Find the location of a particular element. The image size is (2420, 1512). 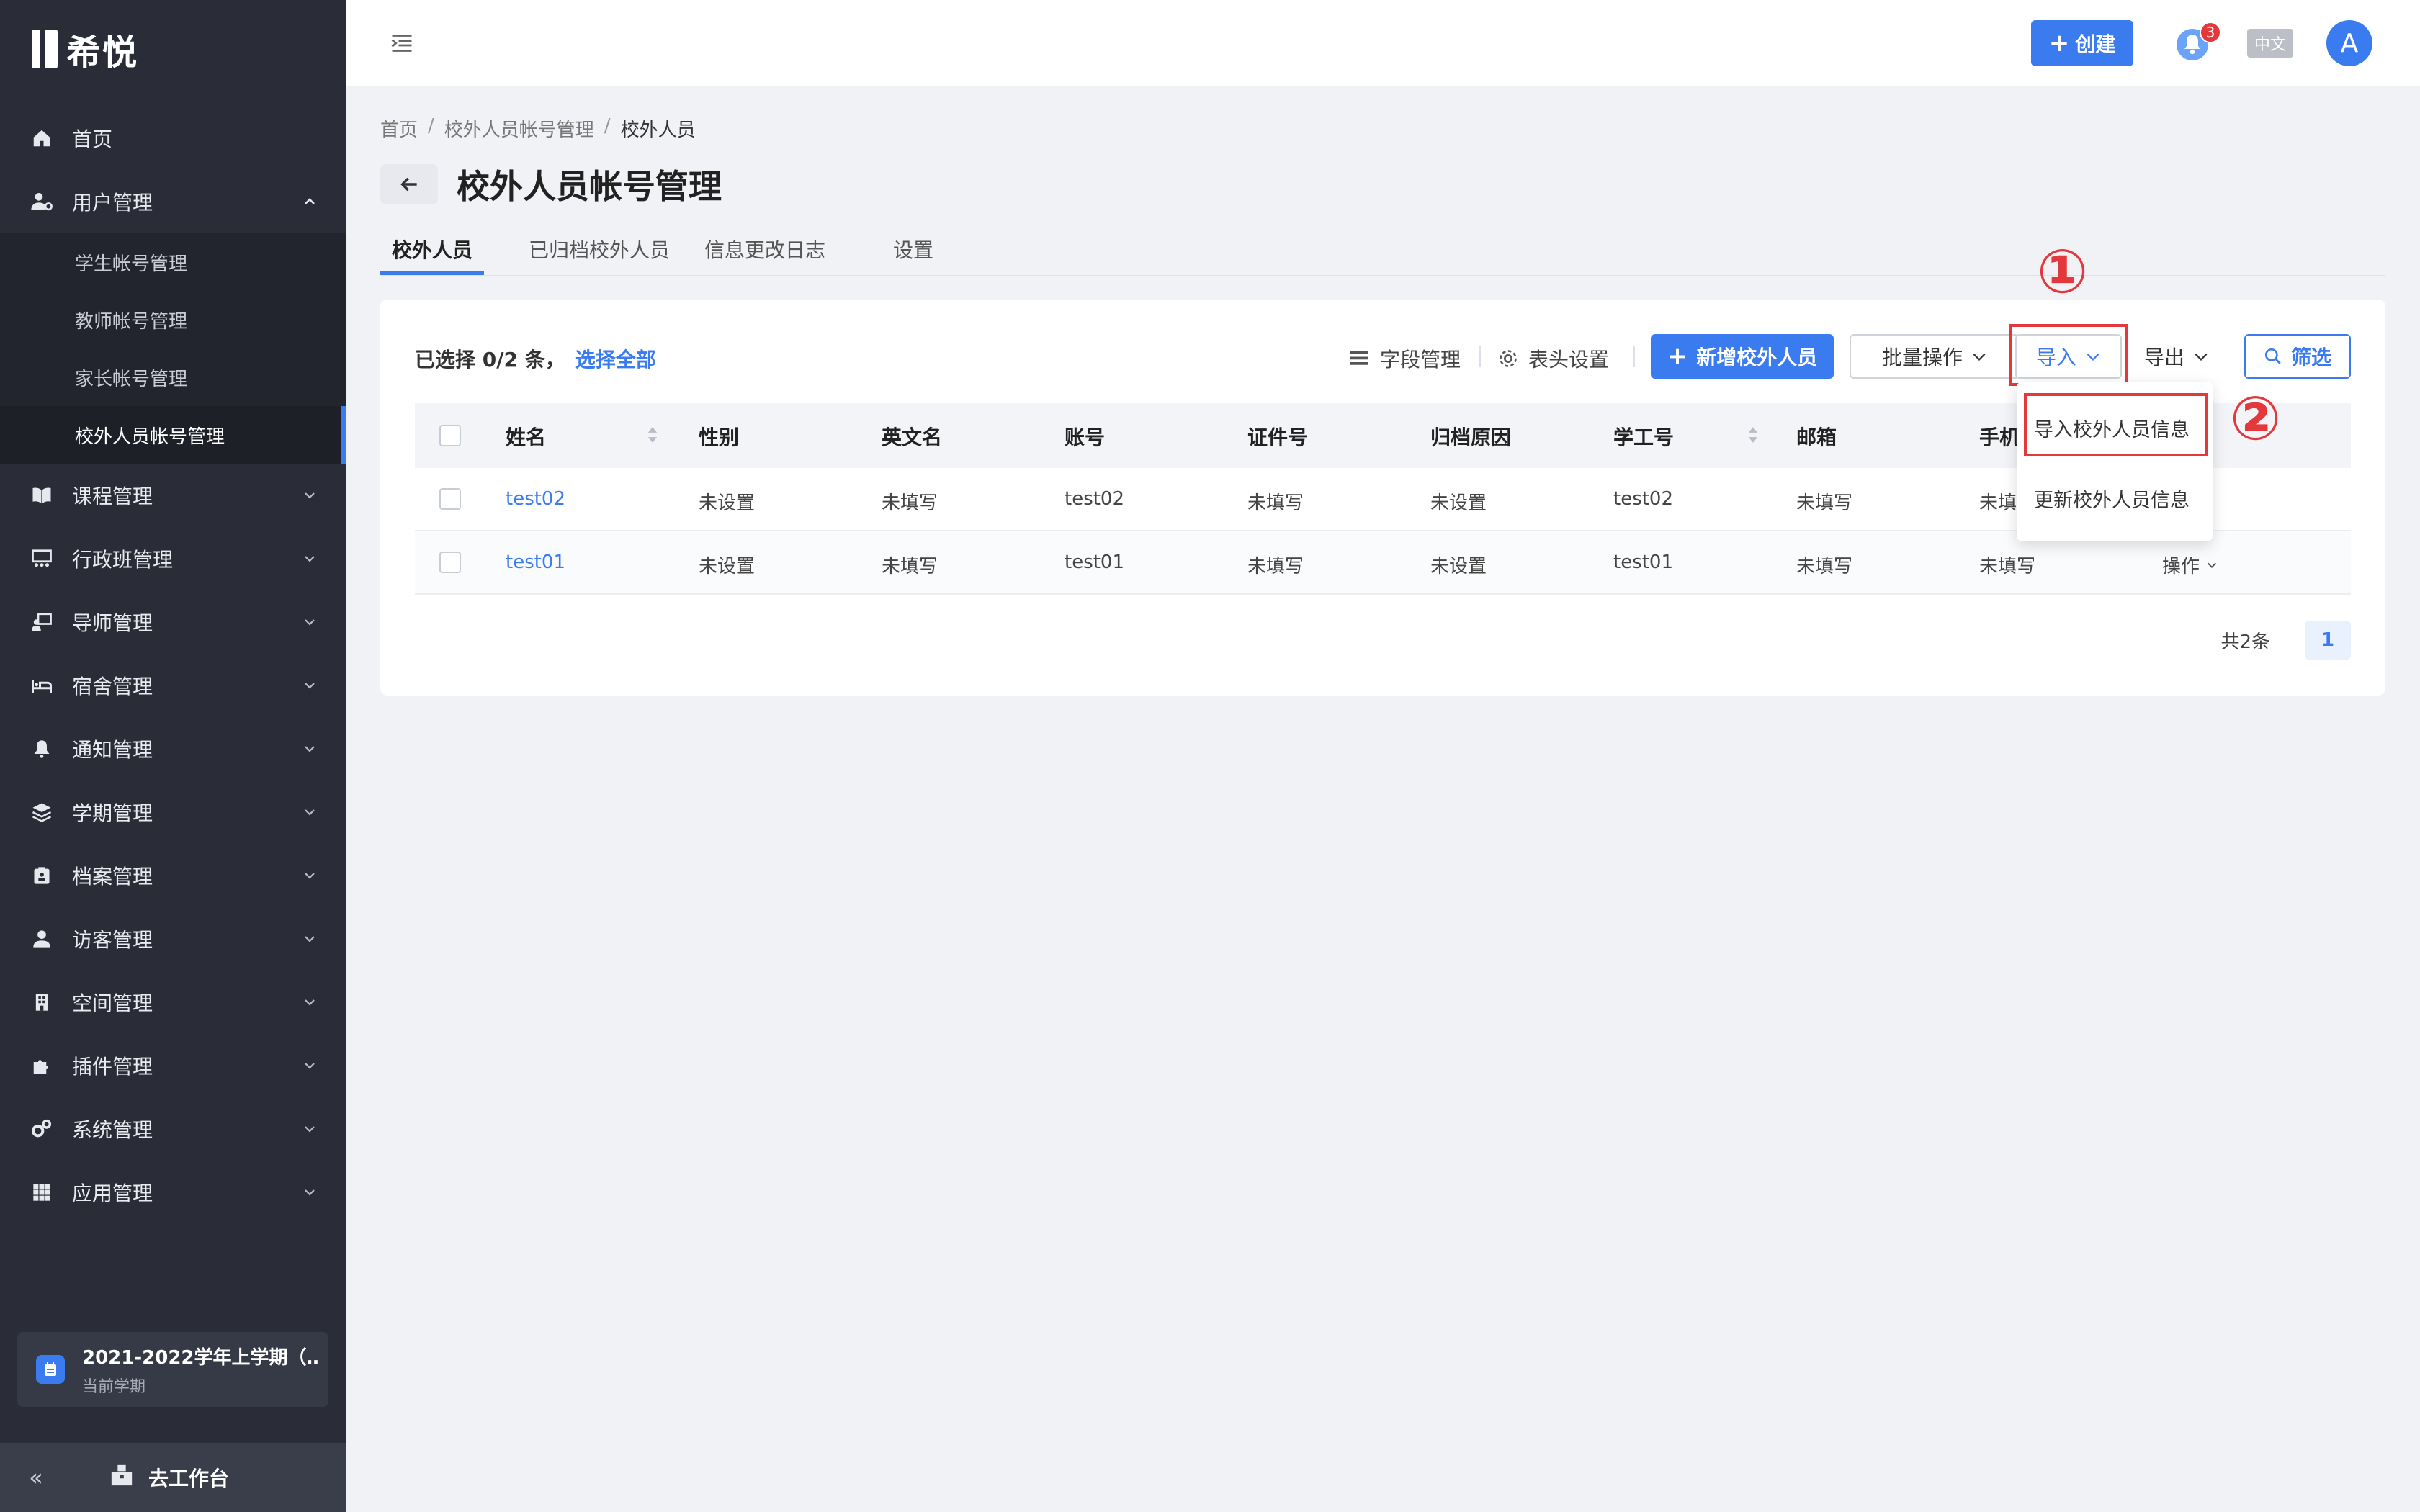

breadcrumb: 首页 / 校外人员帐号管理 / 校外人员 is located at coordinates (538, 128).